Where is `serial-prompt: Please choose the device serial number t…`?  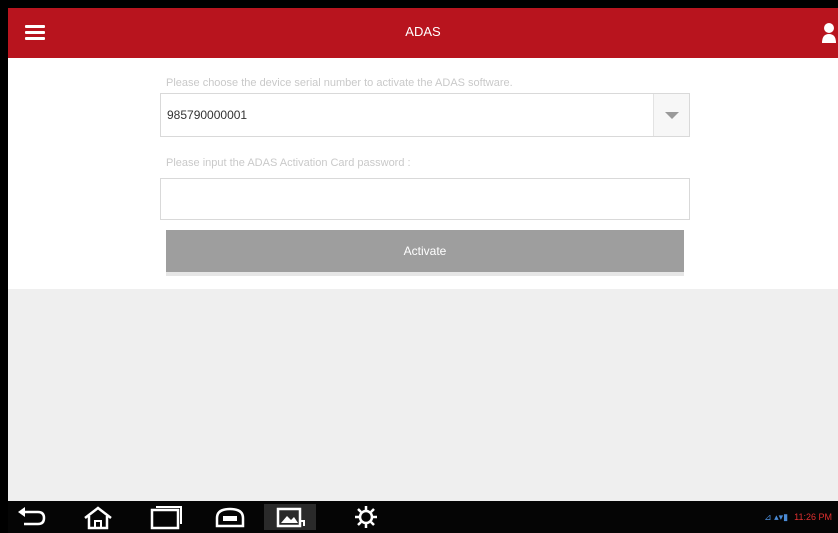
serial-prompt: Please choose the device serial number t… is located at coordinates (339, 83).